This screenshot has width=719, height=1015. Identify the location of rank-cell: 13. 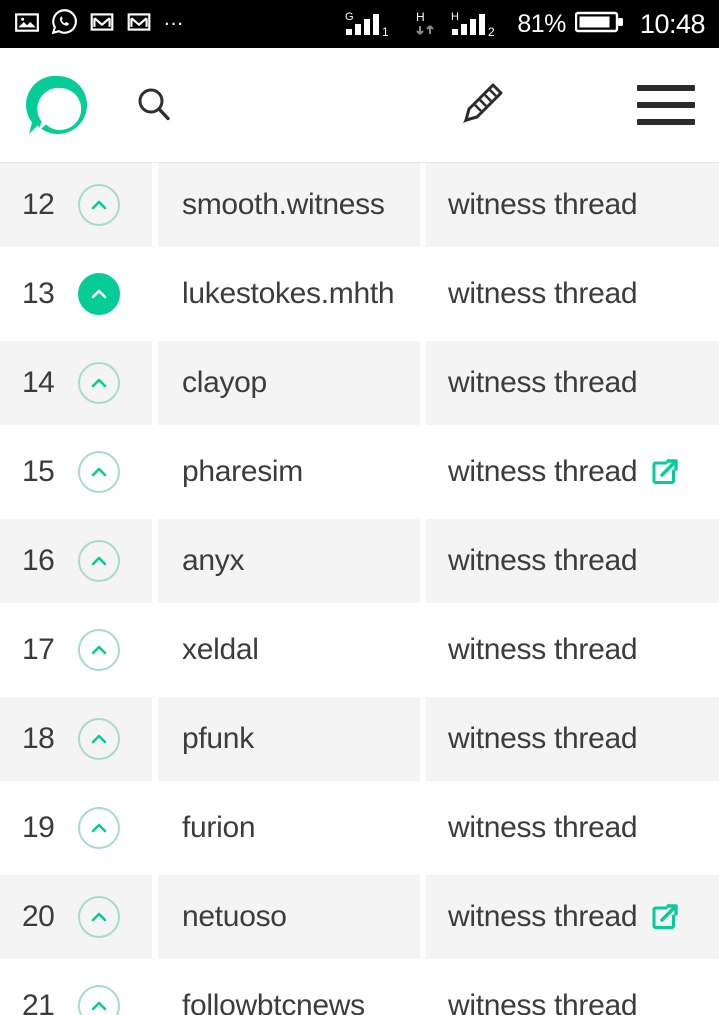
(76, 294).